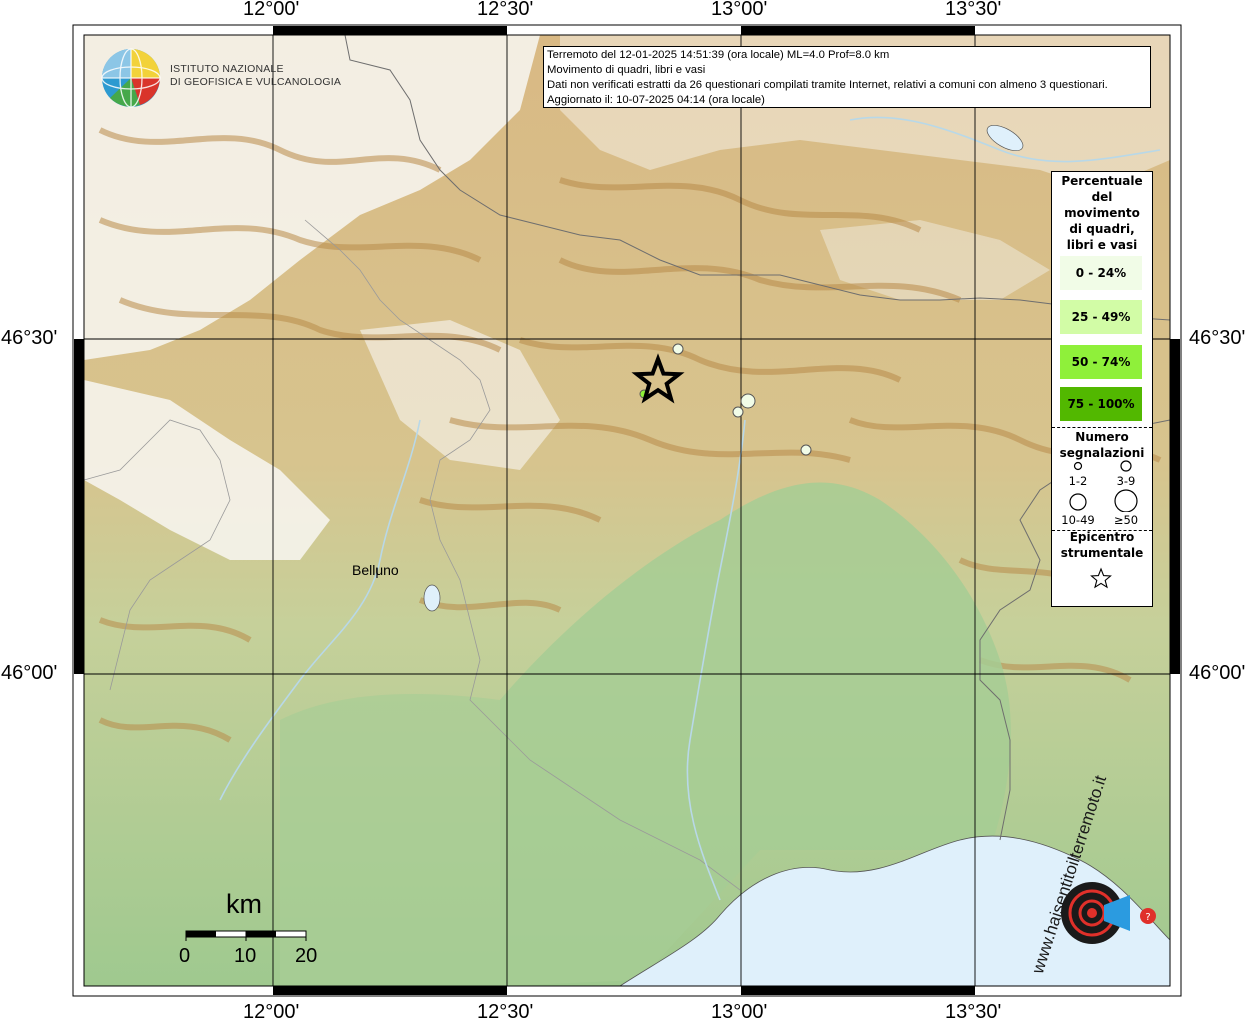 The image size is (1254, 1024). I want to click on legend-title-2: del, so click(1102, 197).